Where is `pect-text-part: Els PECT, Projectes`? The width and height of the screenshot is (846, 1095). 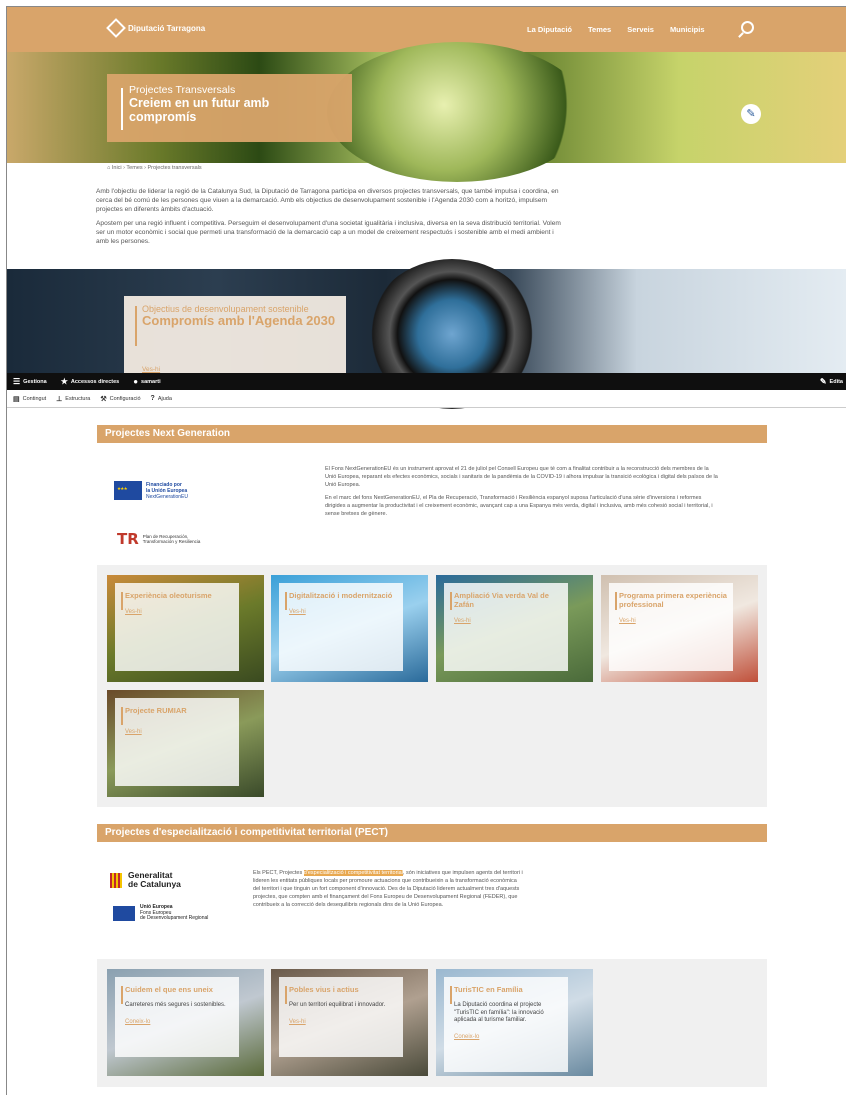
pect-text-part: Els PECT, Projectes is located at coordinates (278, 873).